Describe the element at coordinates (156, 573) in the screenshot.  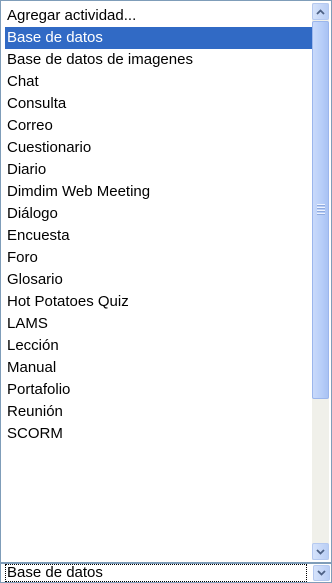
I see `selected-value: Base de datos` at that location.